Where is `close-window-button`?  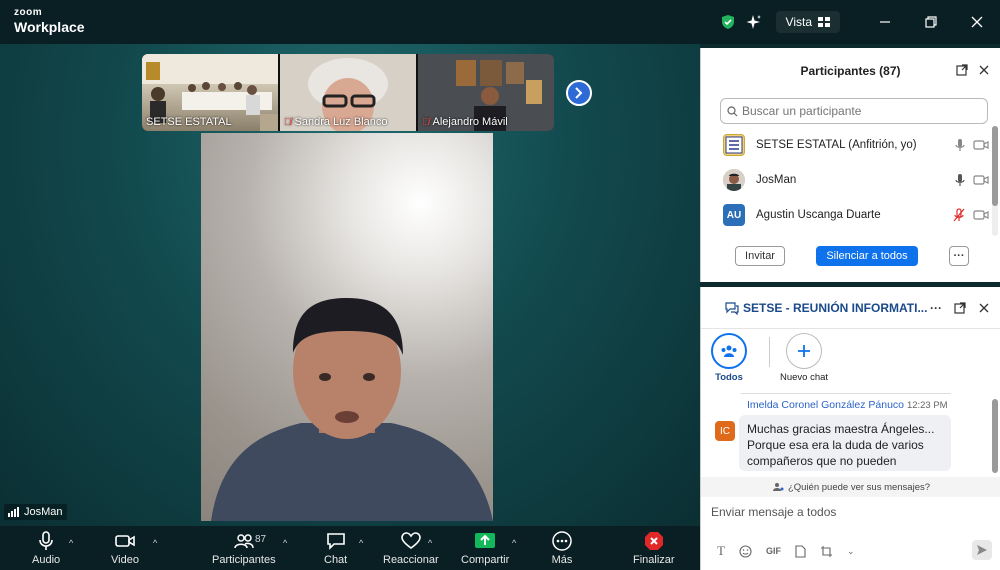
close-window-button is located at coordinates (977, 22).